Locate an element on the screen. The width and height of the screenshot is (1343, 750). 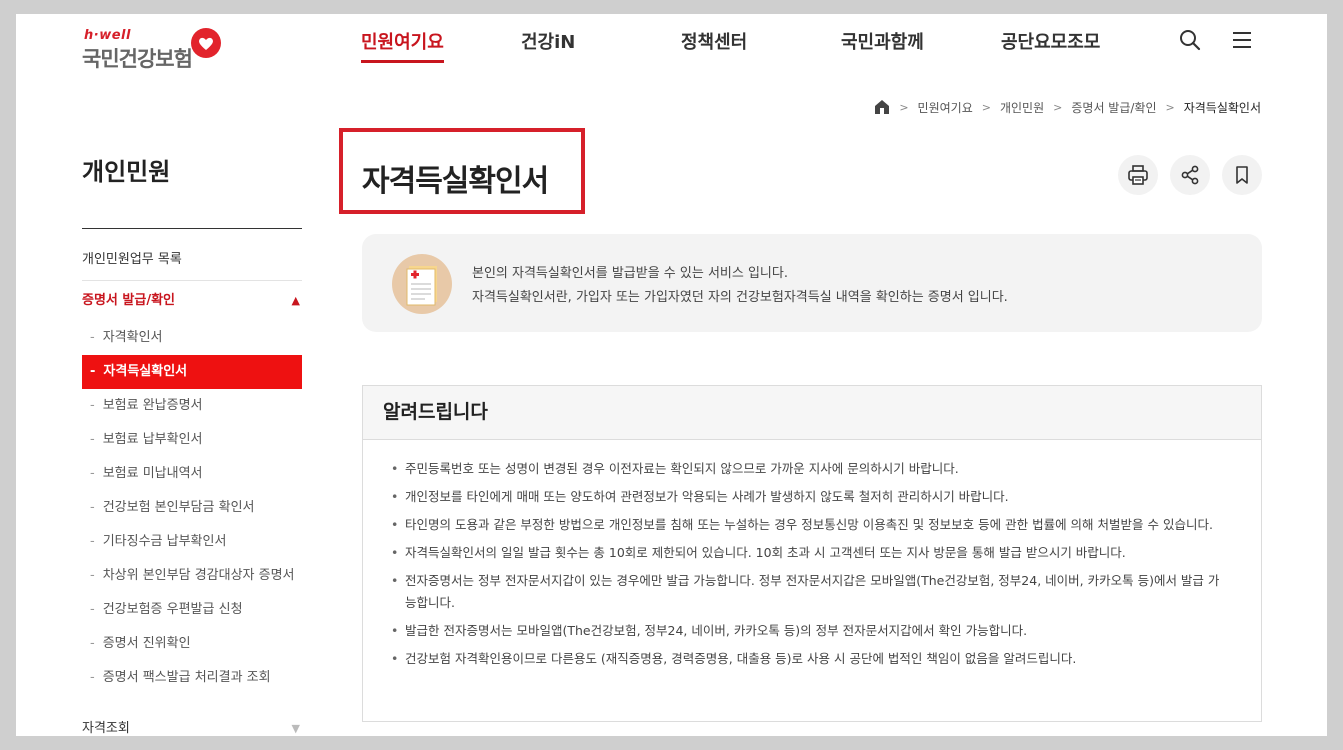
sidebar-subitem: - 보험료 완납증명서 is located at coordinates (192, 406).